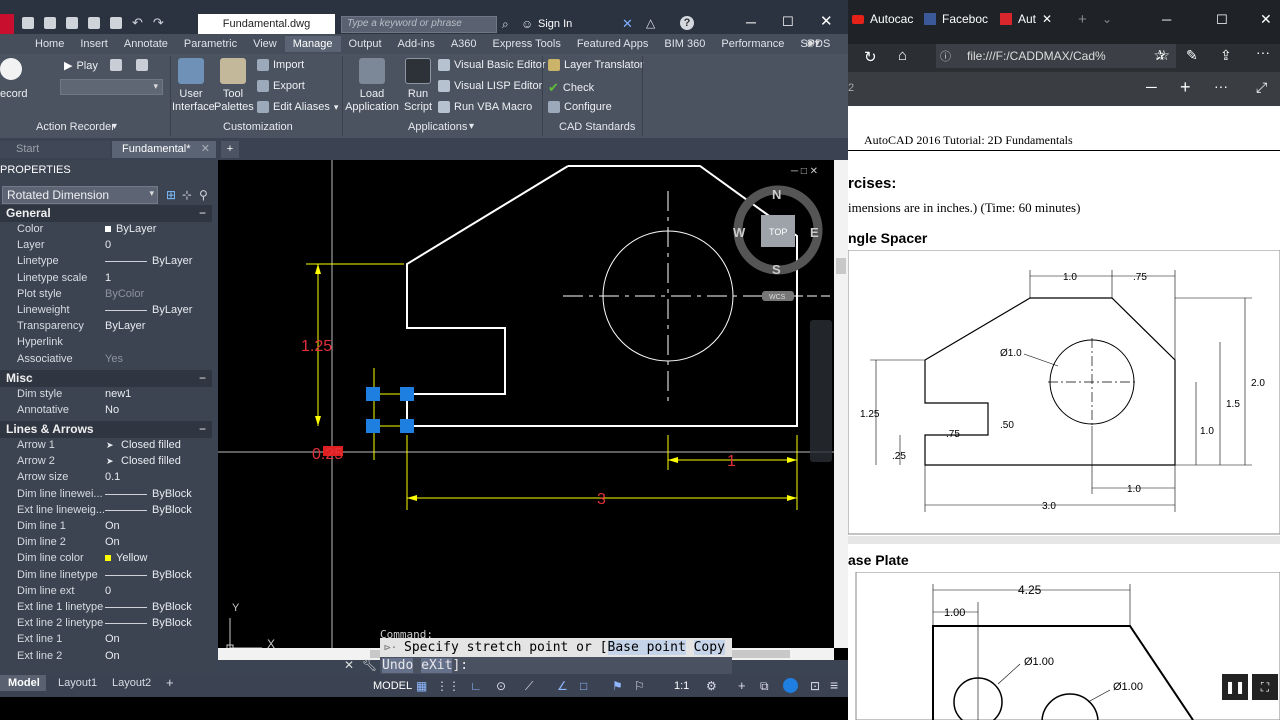  I want to click on property-row: Linetype scale 1, so click(106, 278).